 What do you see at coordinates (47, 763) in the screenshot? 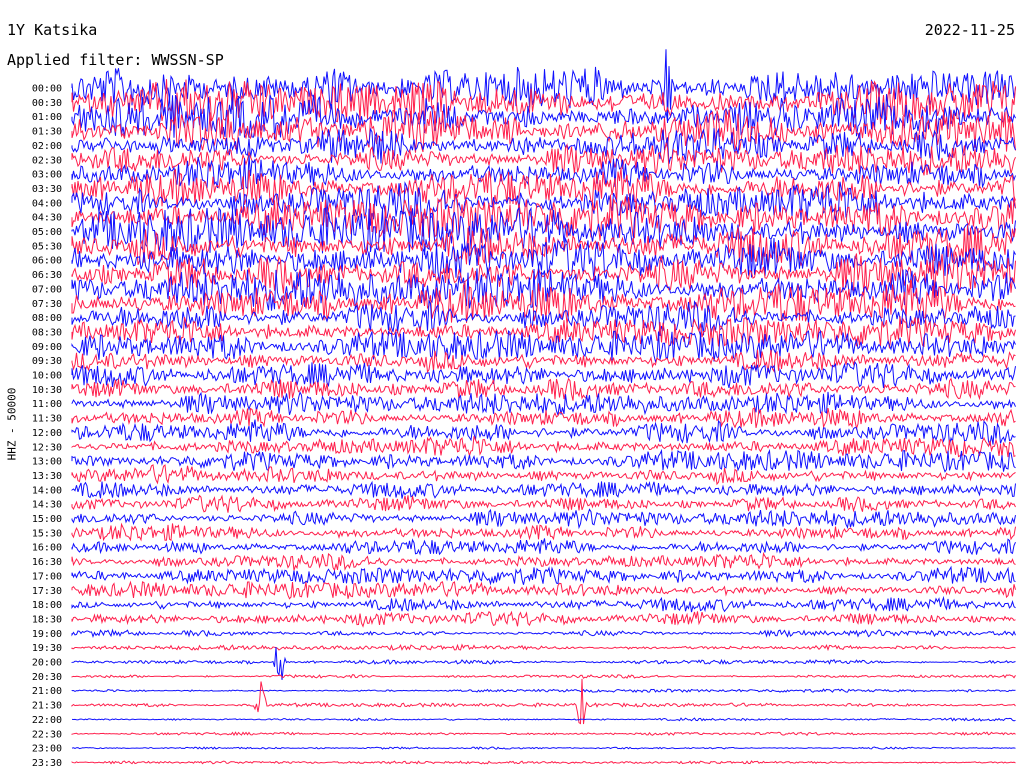
I see `time-label: 23:30` at bounding box center [47, 763].